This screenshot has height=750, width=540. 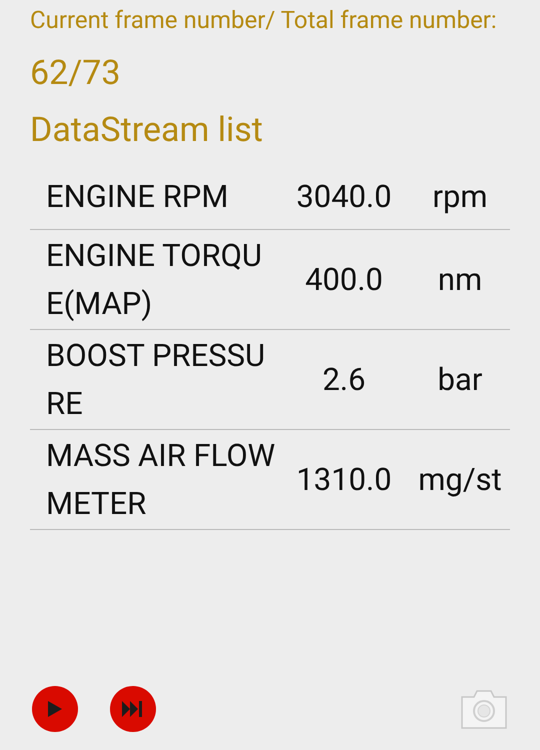 What do you see at coordinates (460, 280) in the screenshot?
I see `parameter-unit: nm` at bounding box center [460, 280].